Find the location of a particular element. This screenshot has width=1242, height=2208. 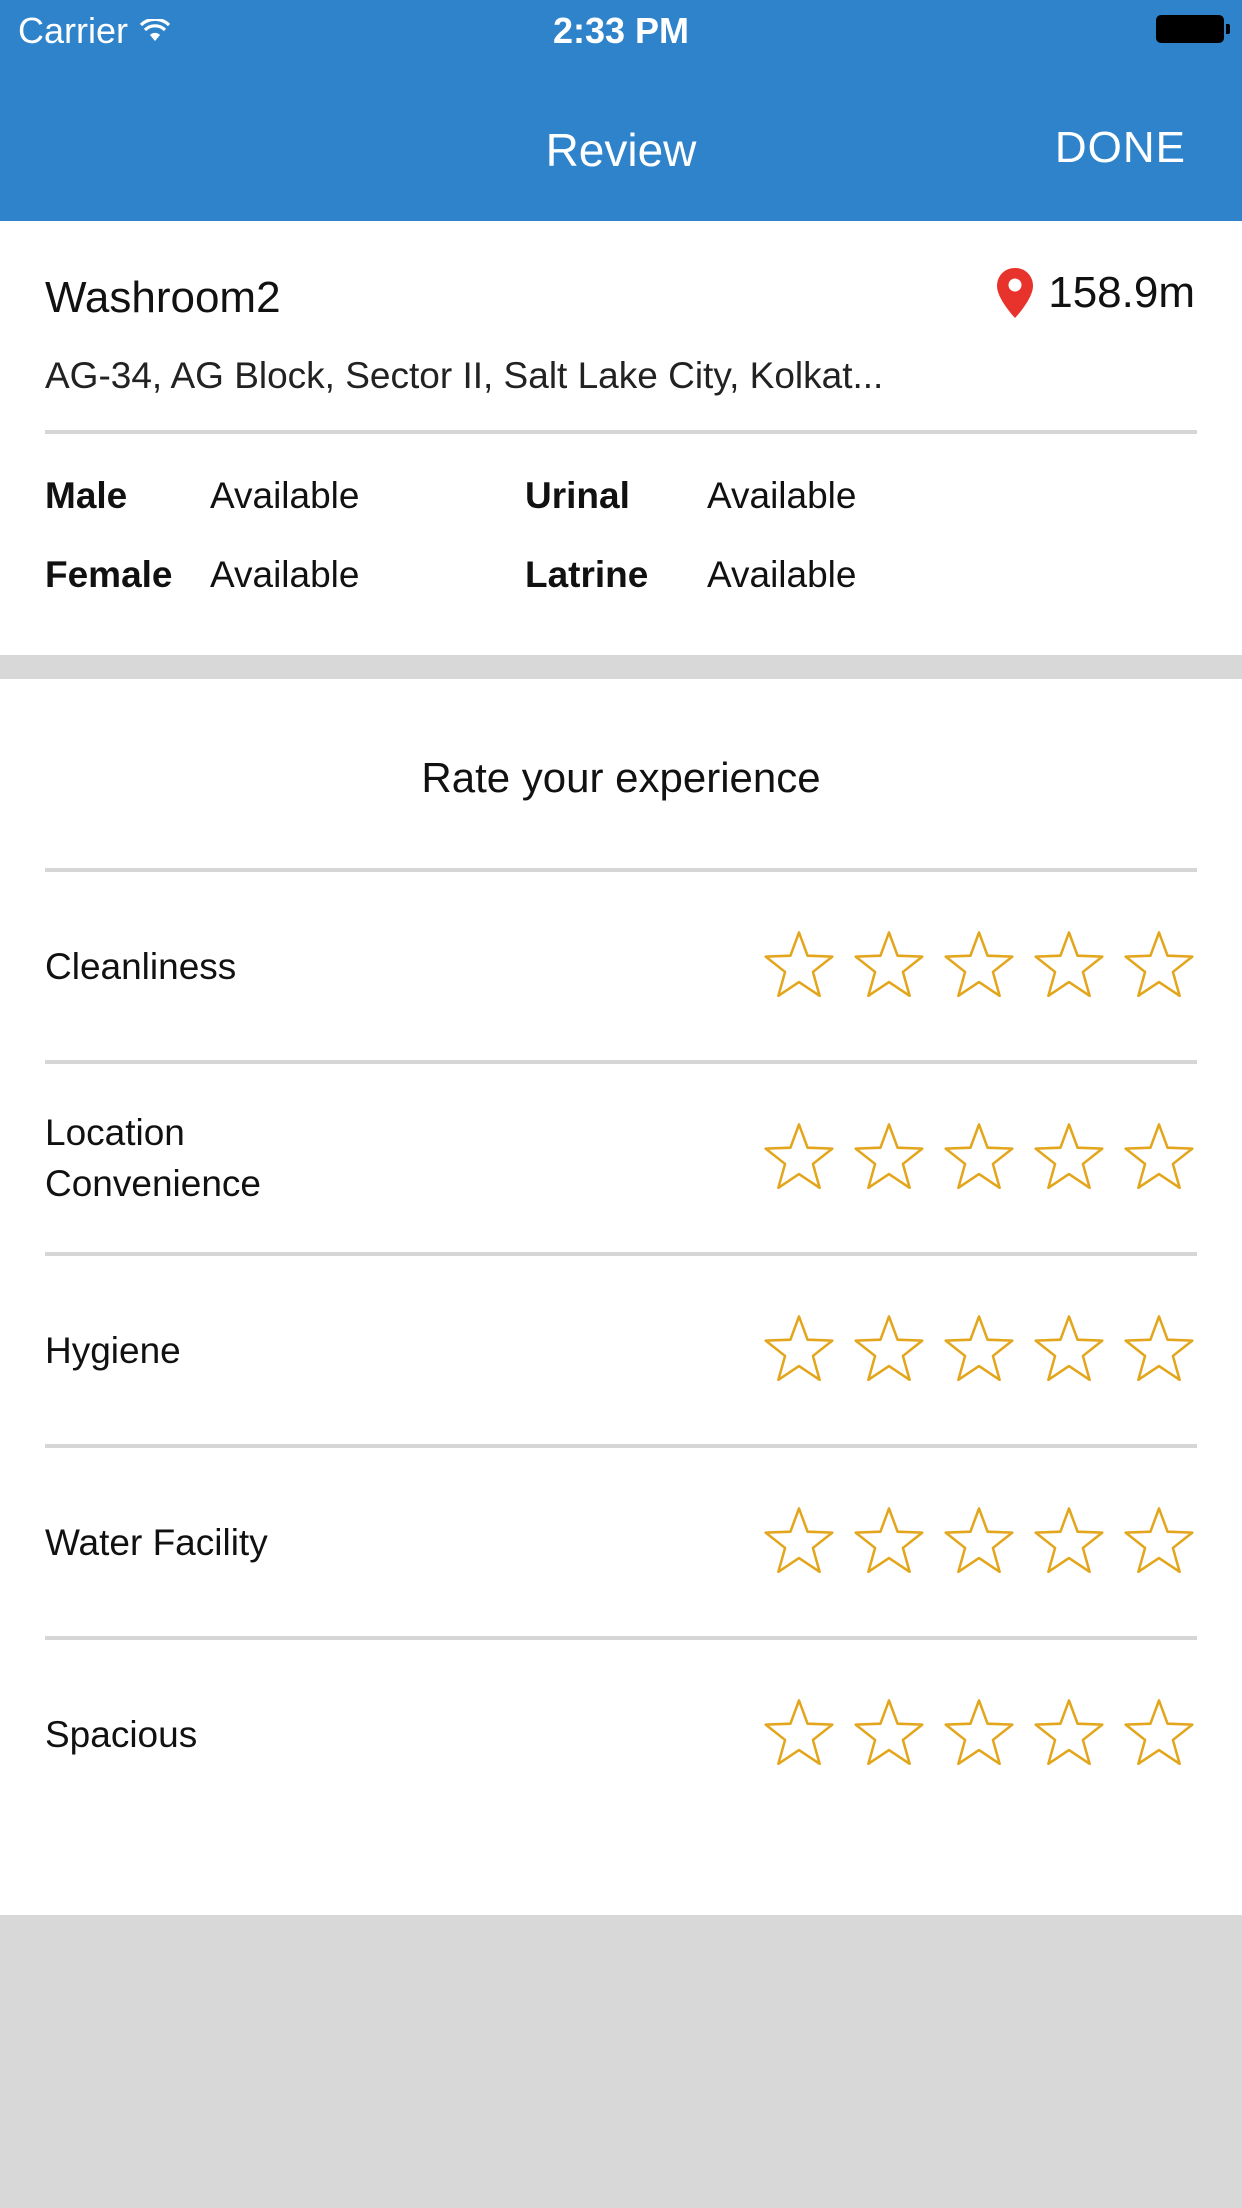

rating-row-water-facility: Water Facility is located at coordinates (621, 1544).